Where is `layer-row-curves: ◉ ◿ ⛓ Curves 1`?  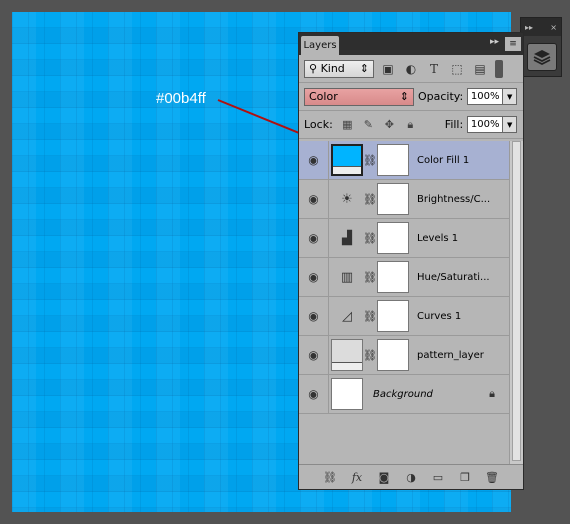
layer-row-curves: ◉ ◿ ⛓ Curves 1 is located at coordinates (404, 316).